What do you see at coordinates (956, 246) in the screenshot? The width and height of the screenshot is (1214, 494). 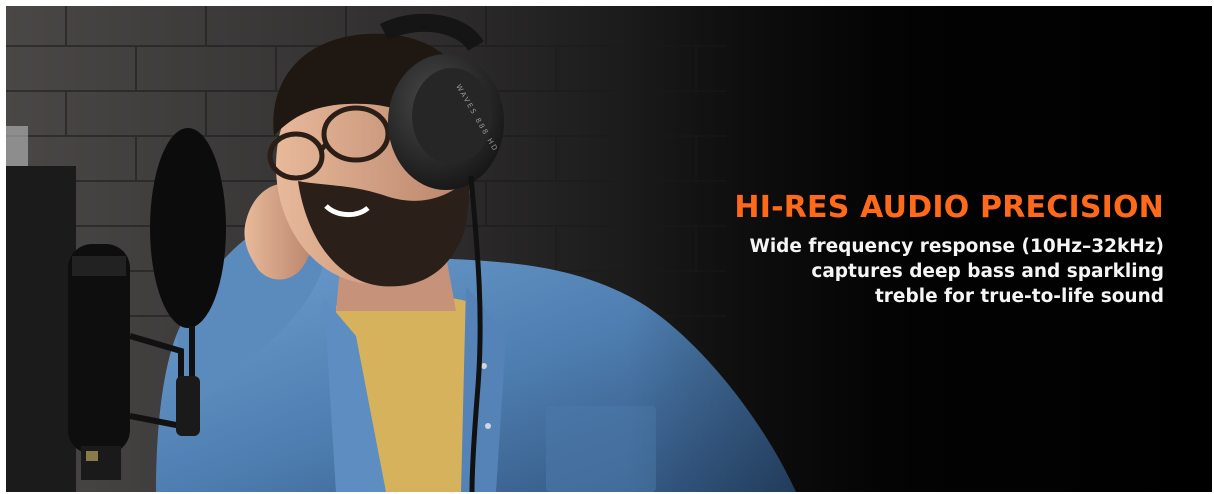 I see `feature-description-line: Wide frequency response (10Hz–32kHz)` at bounding box center [956, 246].